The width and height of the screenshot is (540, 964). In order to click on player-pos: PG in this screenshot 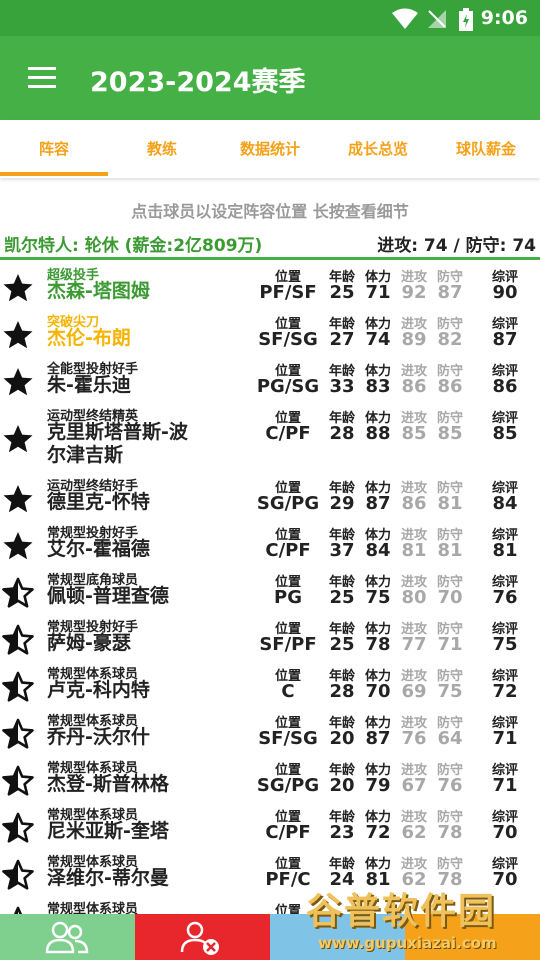, I will do `click(288, 597)`.